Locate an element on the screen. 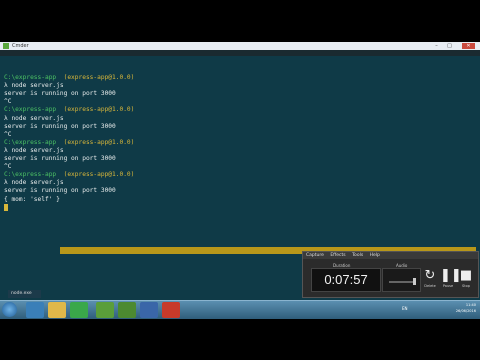 The image size is (480, 360). menu-effects: Effects is located at coordinates (337, 255).